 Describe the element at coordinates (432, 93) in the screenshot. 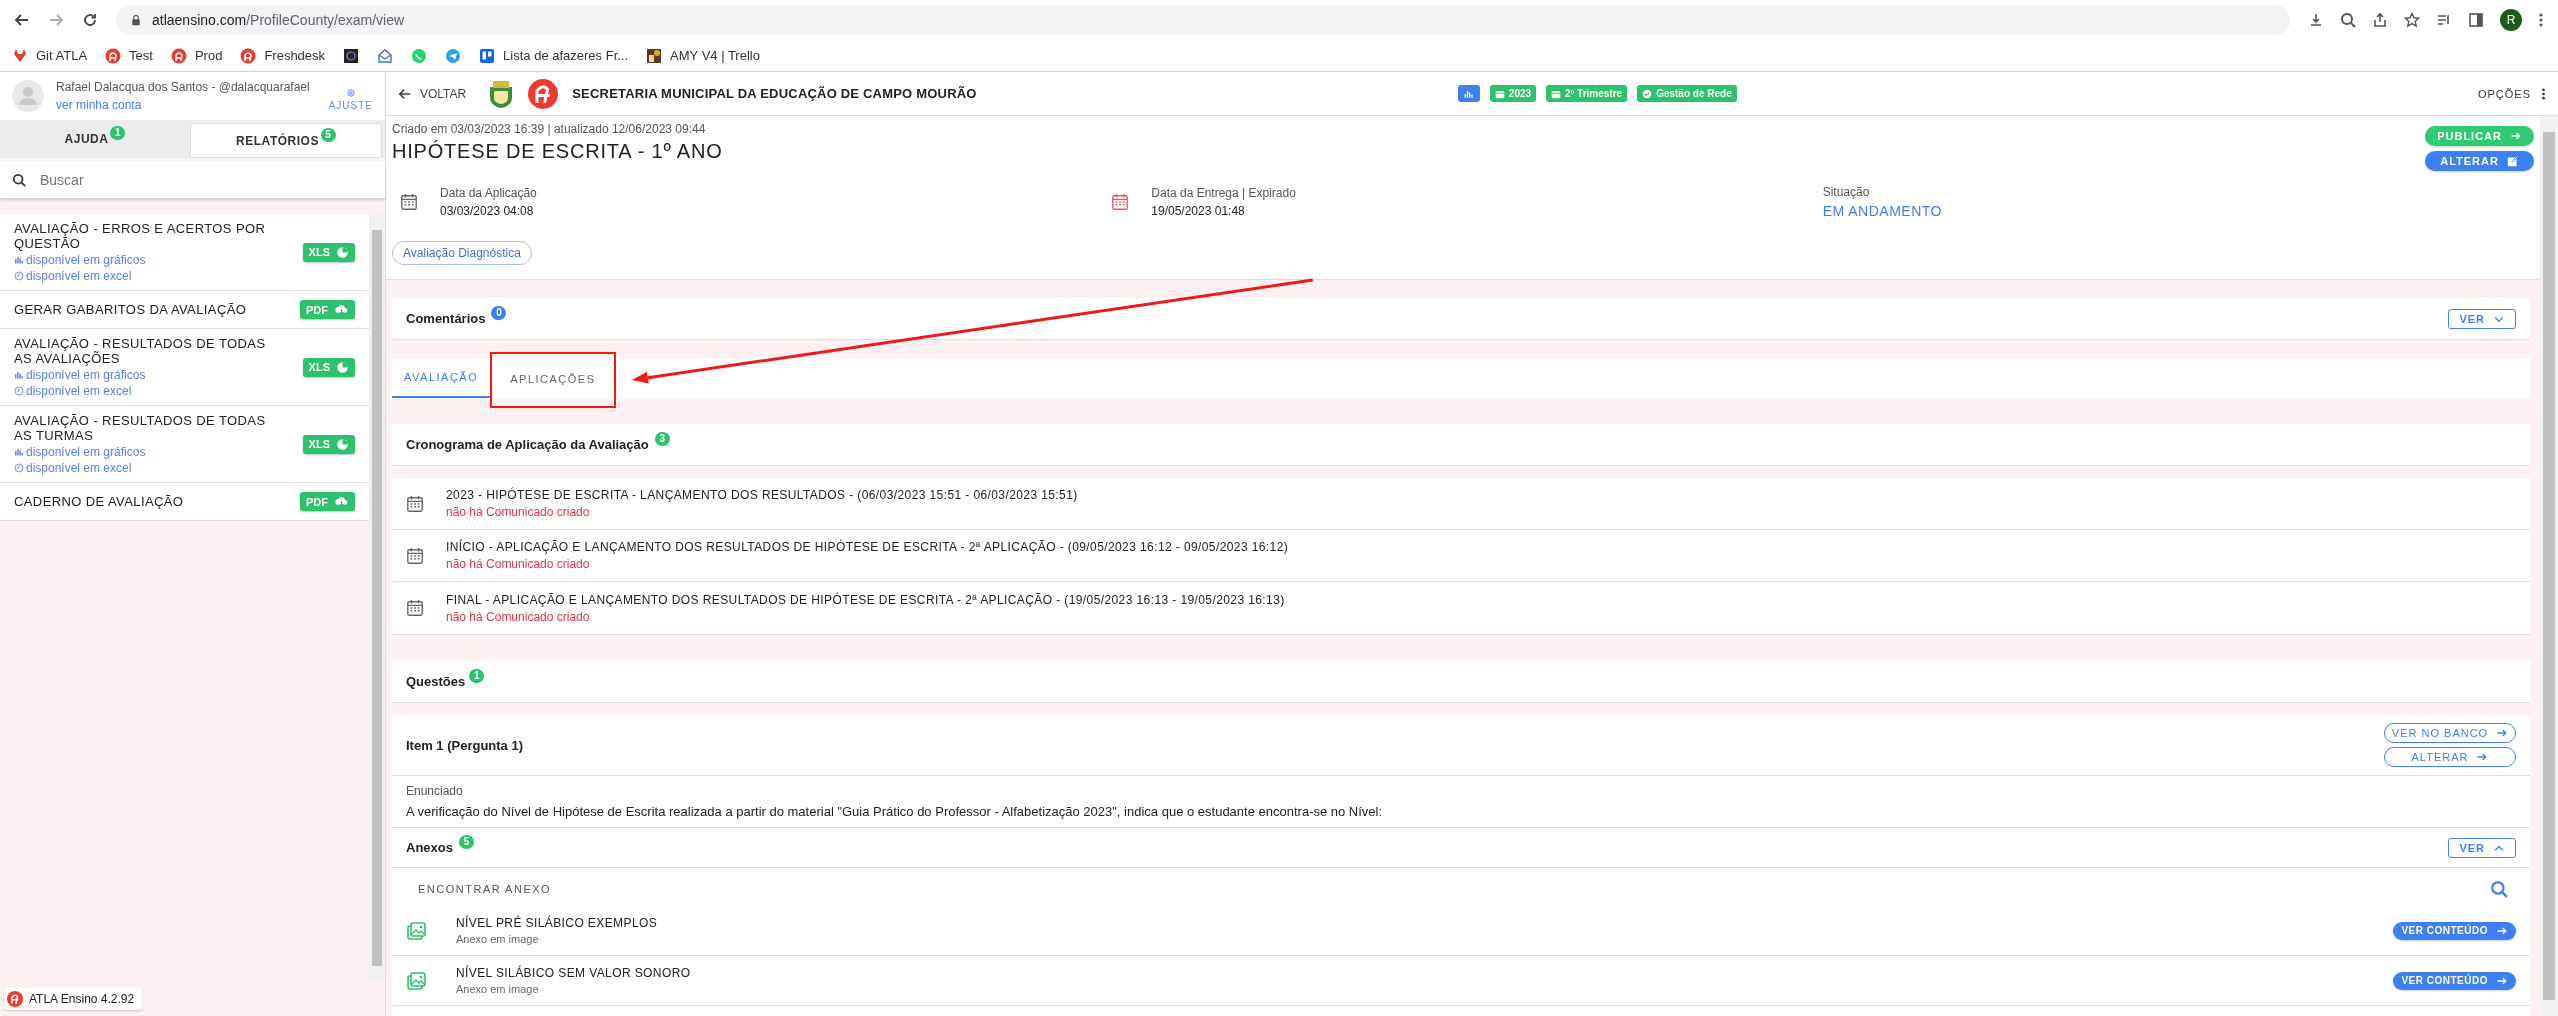

I see `back-link: VOLTAR` at that location.